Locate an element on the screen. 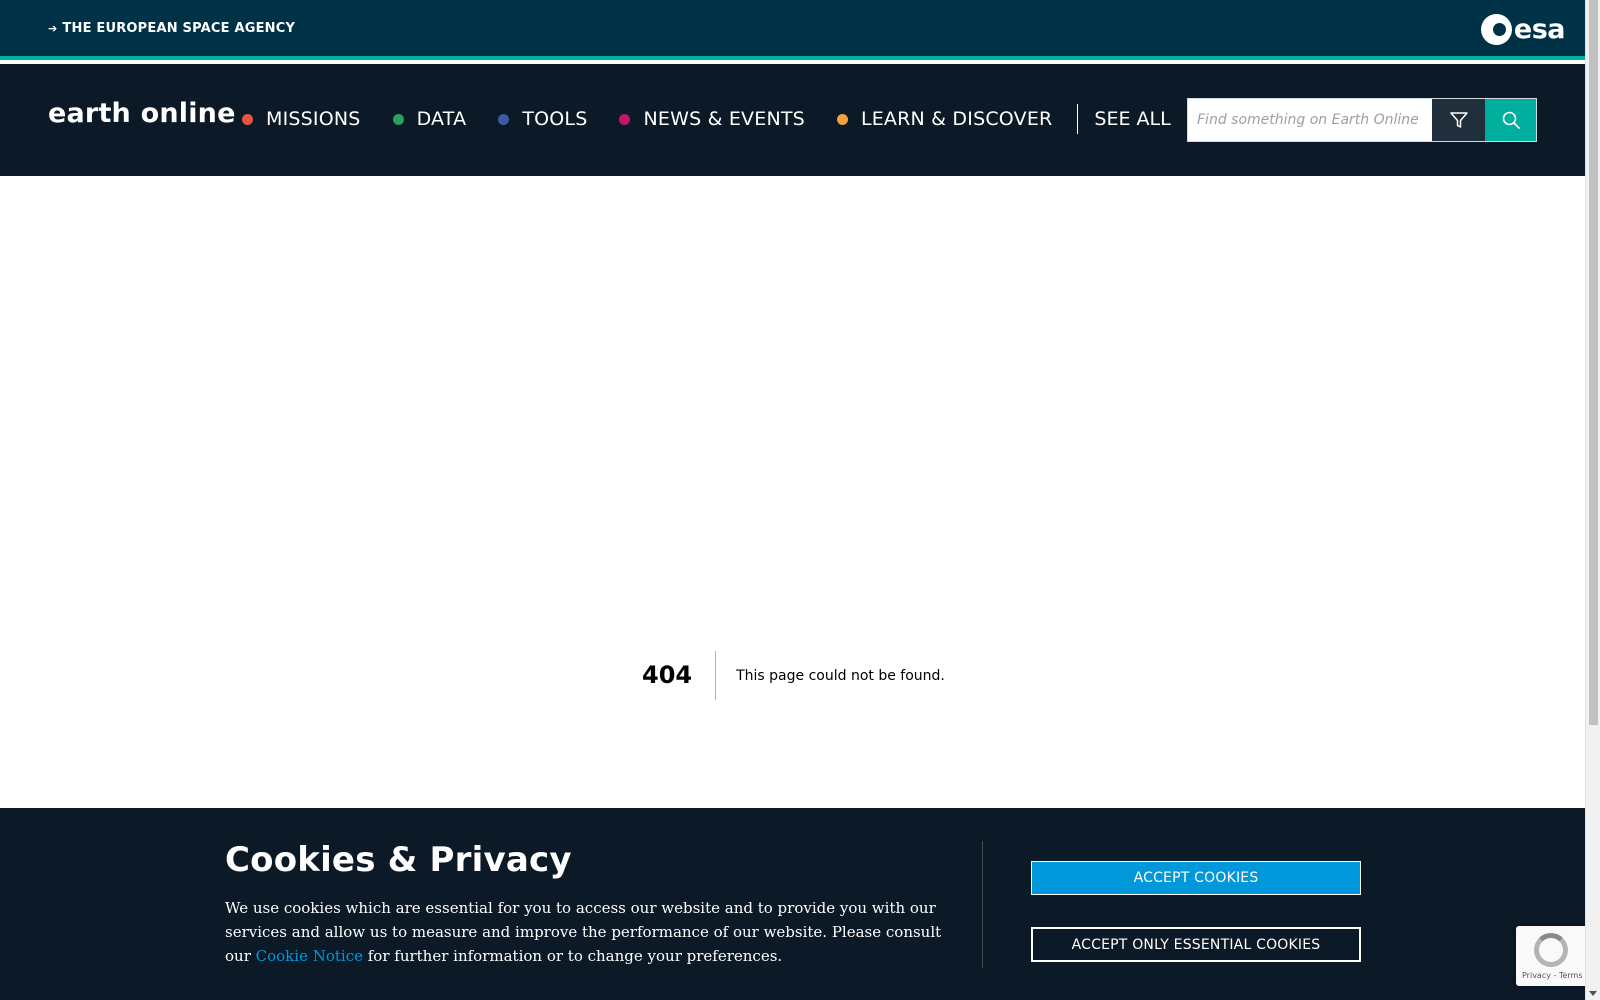 Image resolution: width=1600 pixels, height=1000 pixels. nav-divider is located at coordinates (1078, 119).